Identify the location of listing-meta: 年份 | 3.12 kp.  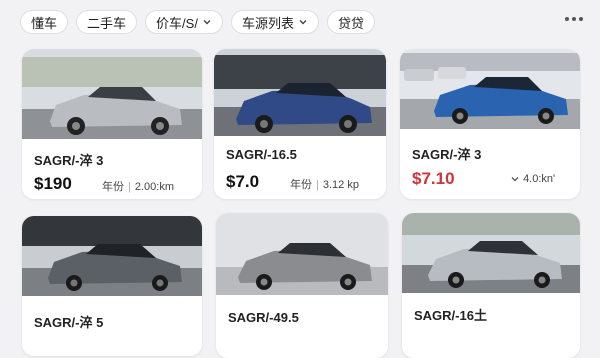
(324, 184).